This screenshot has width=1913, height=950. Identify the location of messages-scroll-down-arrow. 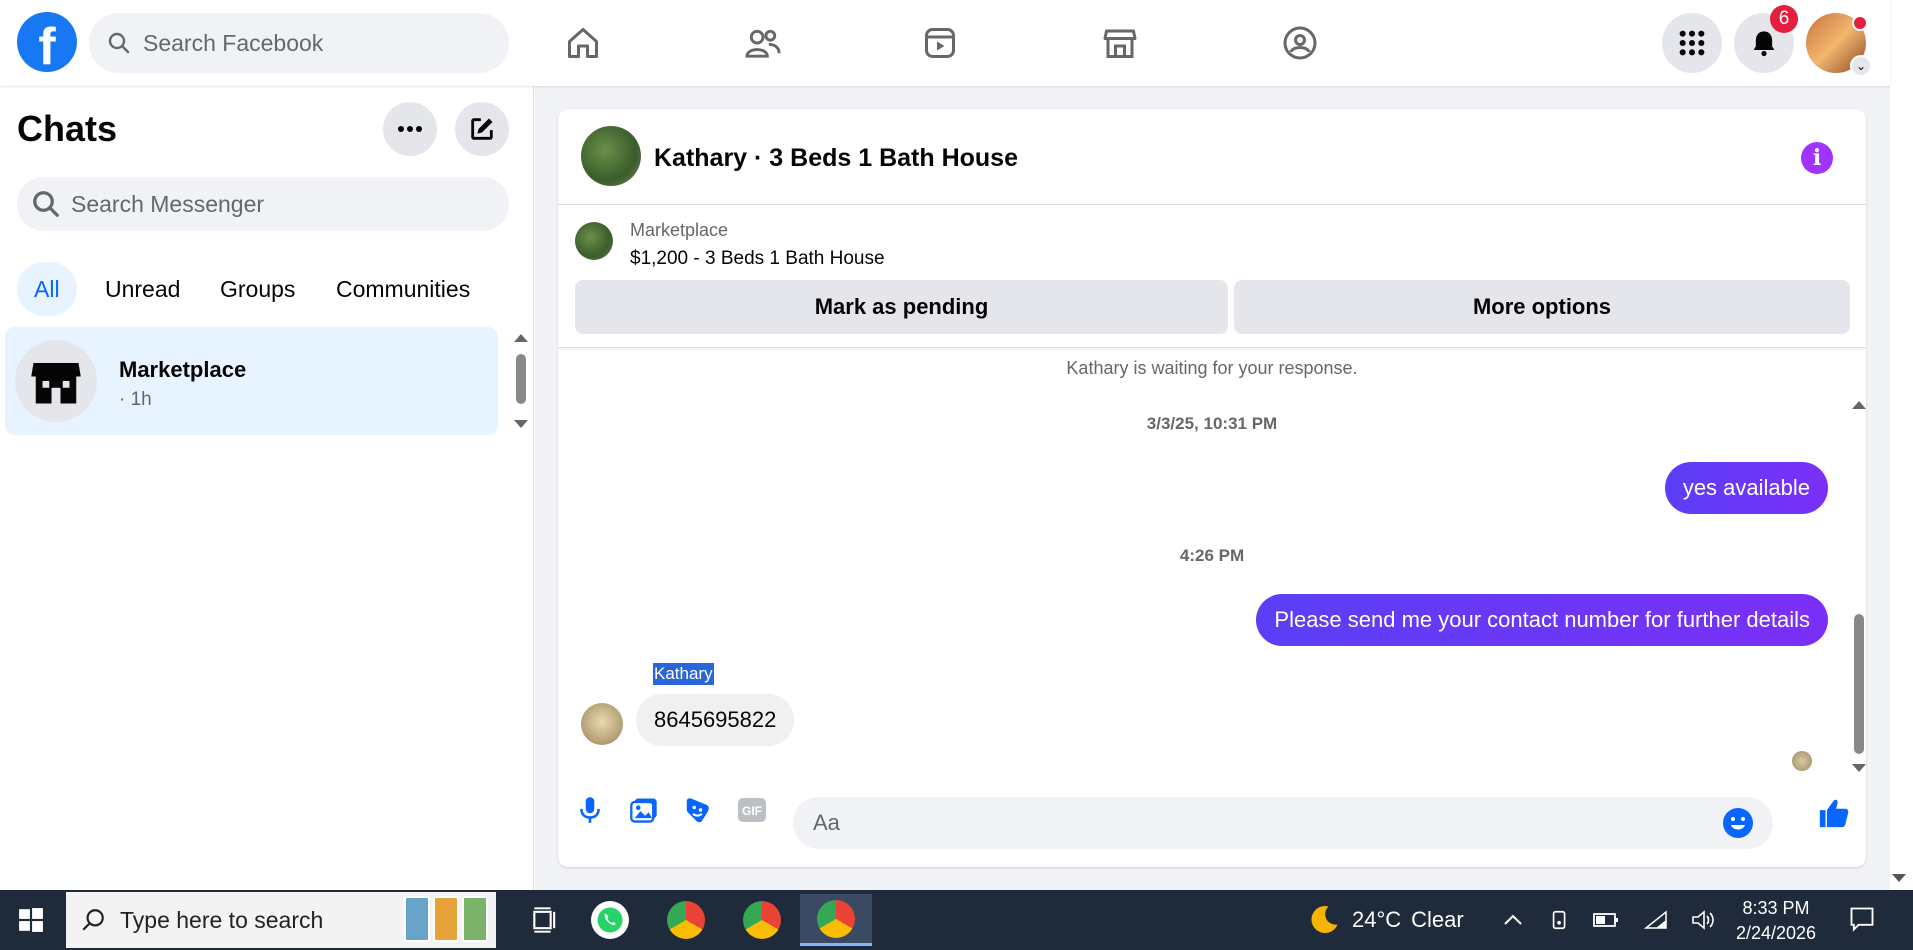
(1859, 768).